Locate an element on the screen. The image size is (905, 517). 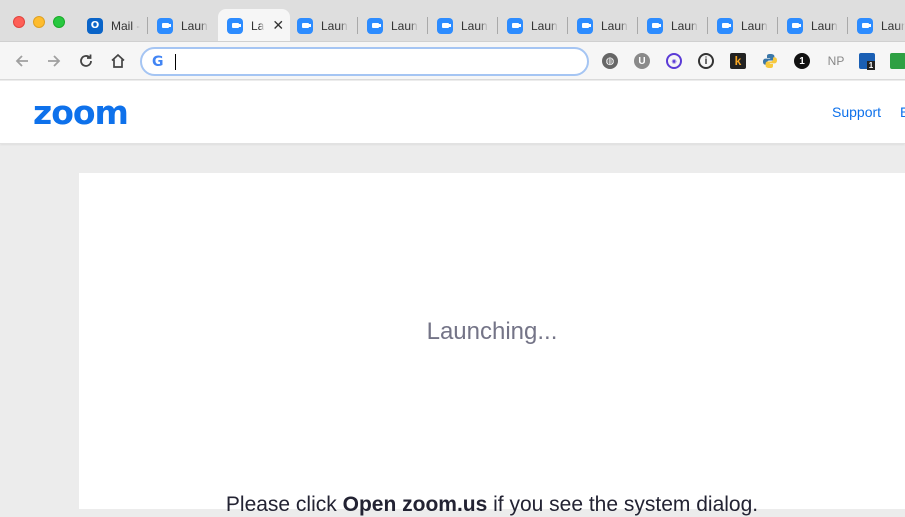
arrow-right-icon is located at coordinates (54, 61).